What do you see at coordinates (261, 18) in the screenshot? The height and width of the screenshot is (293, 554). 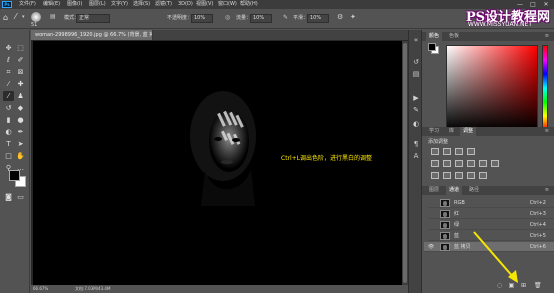 I see `flow-input: 10%` at bounding box center [261, 18].